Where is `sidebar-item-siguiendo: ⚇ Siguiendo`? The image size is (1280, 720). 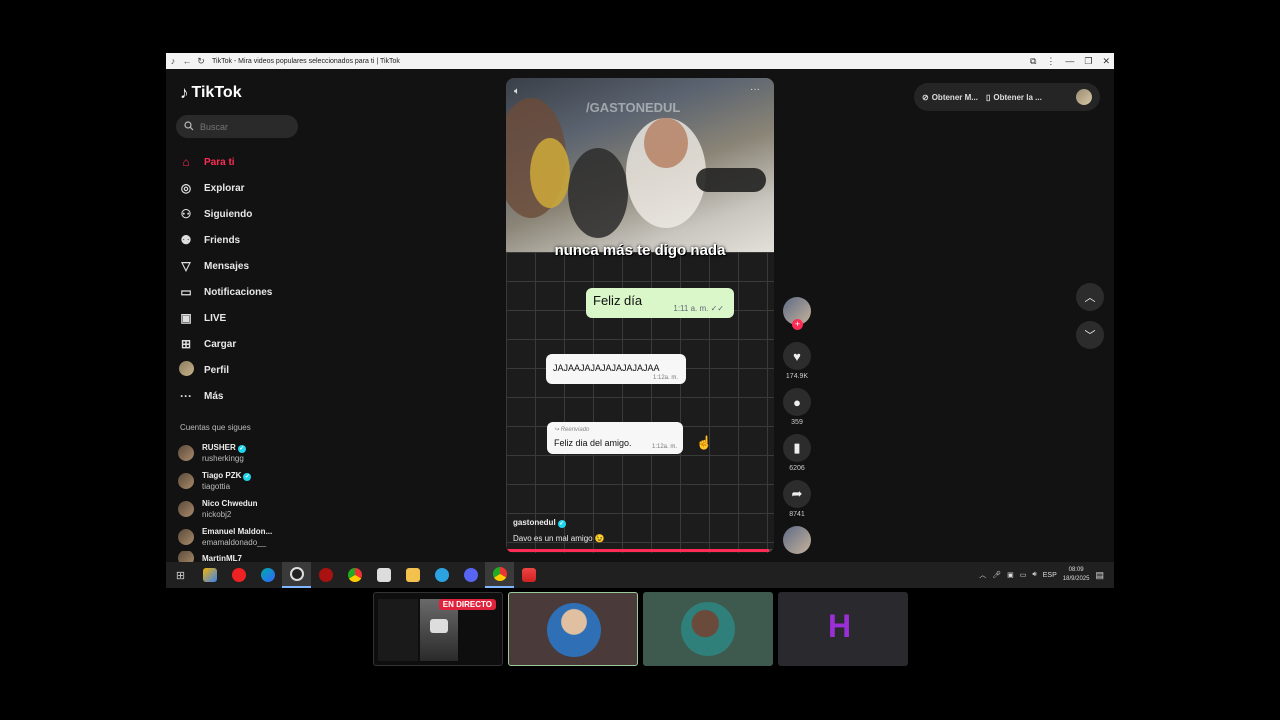
sidebar-item-siguiendo: ⚇ Siguiendo is located at coordinates (248, 214).